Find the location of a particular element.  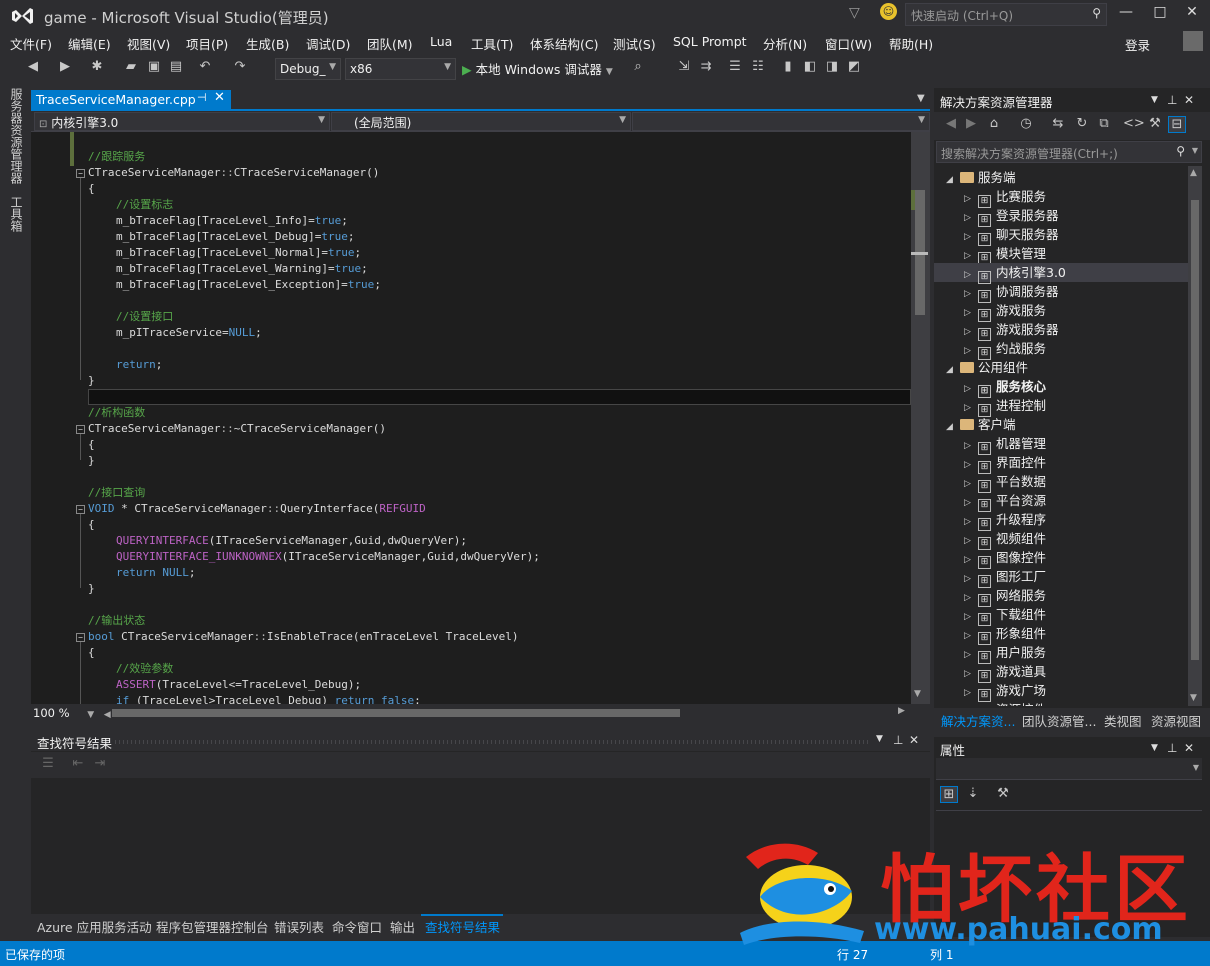

horizontal-scroll-thumb is located at coordinates (396, 713).